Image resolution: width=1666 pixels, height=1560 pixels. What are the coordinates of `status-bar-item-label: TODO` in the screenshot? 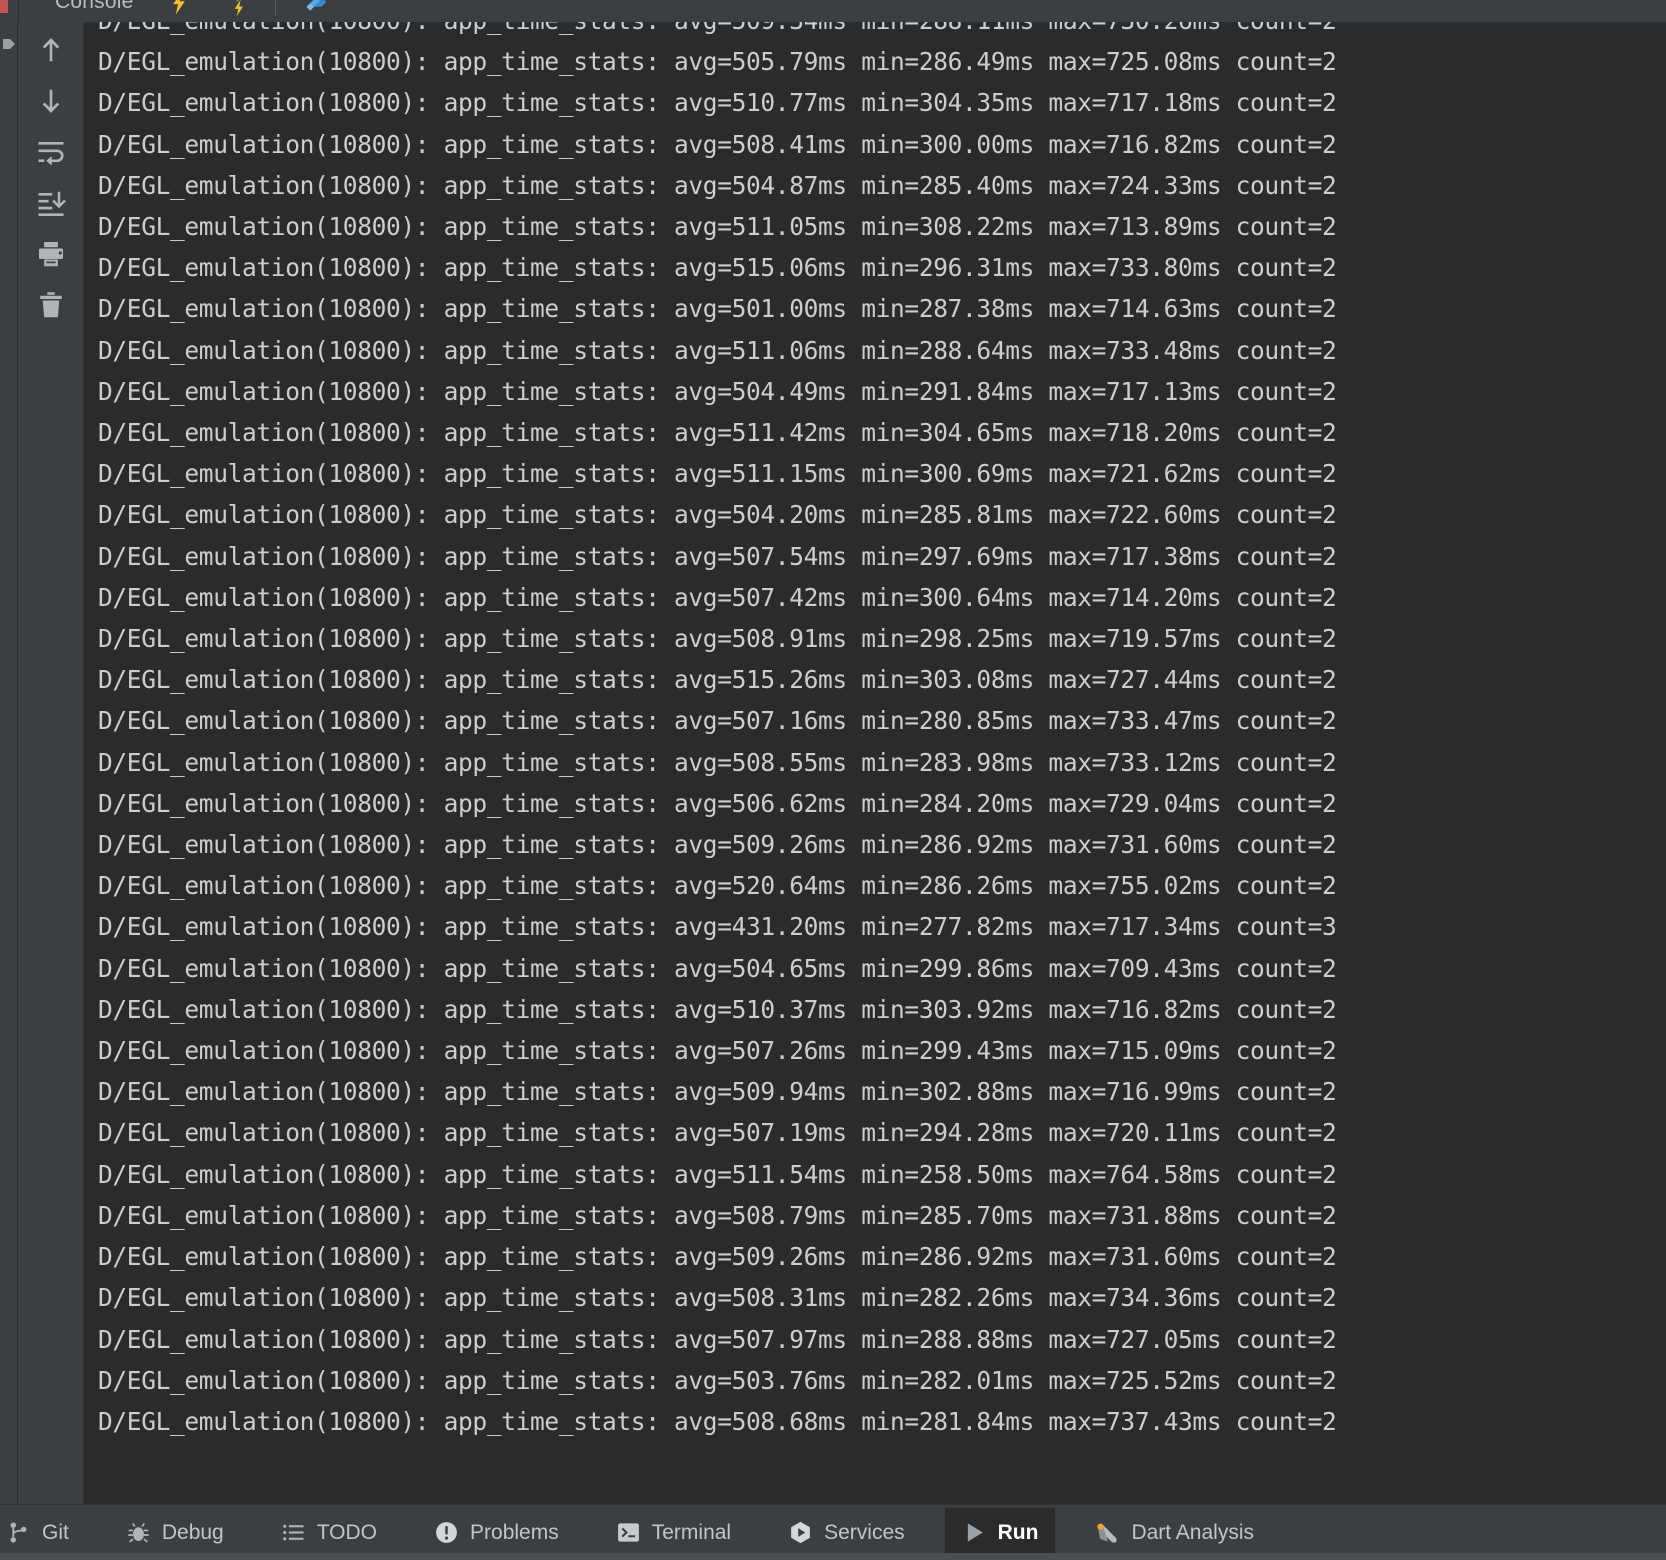 It's located at (347, 1532).